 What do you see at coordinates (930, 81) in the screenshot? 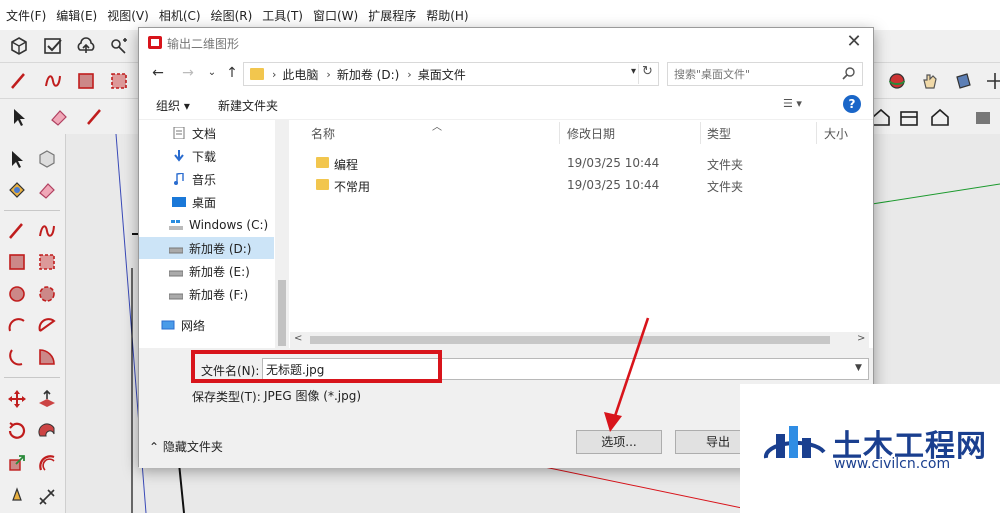
I see `pan-icon` at bounding box center [930, 81].